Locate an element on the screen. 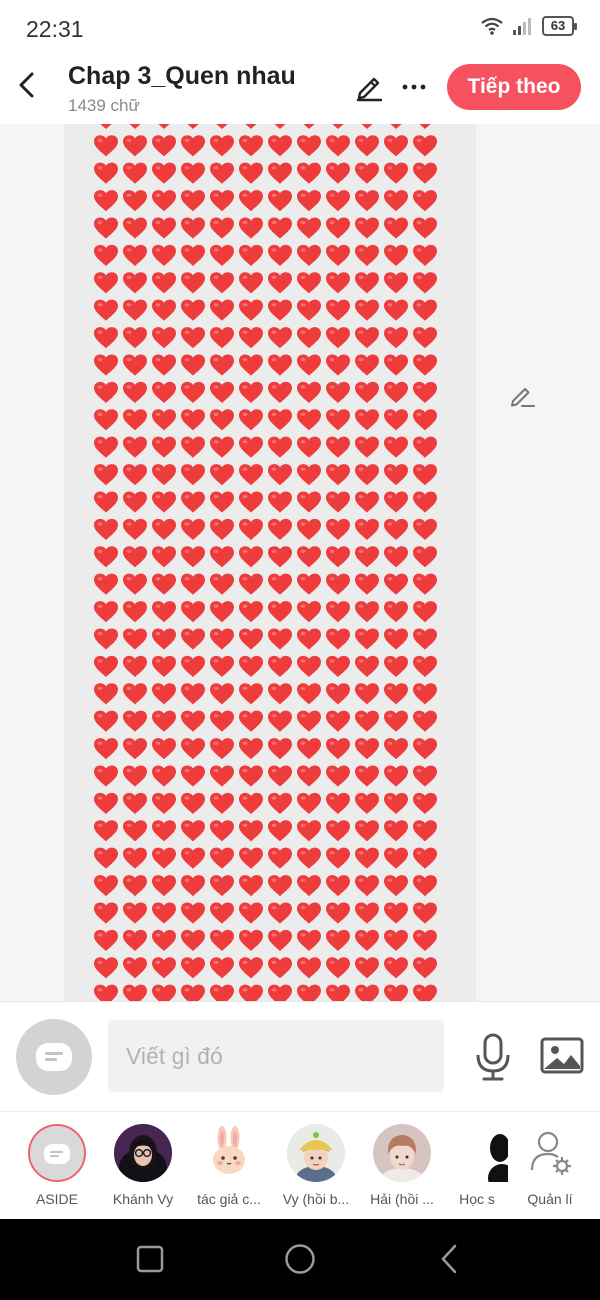 The image size is (600, 1300). back-button is located at coordinates (28, 85).